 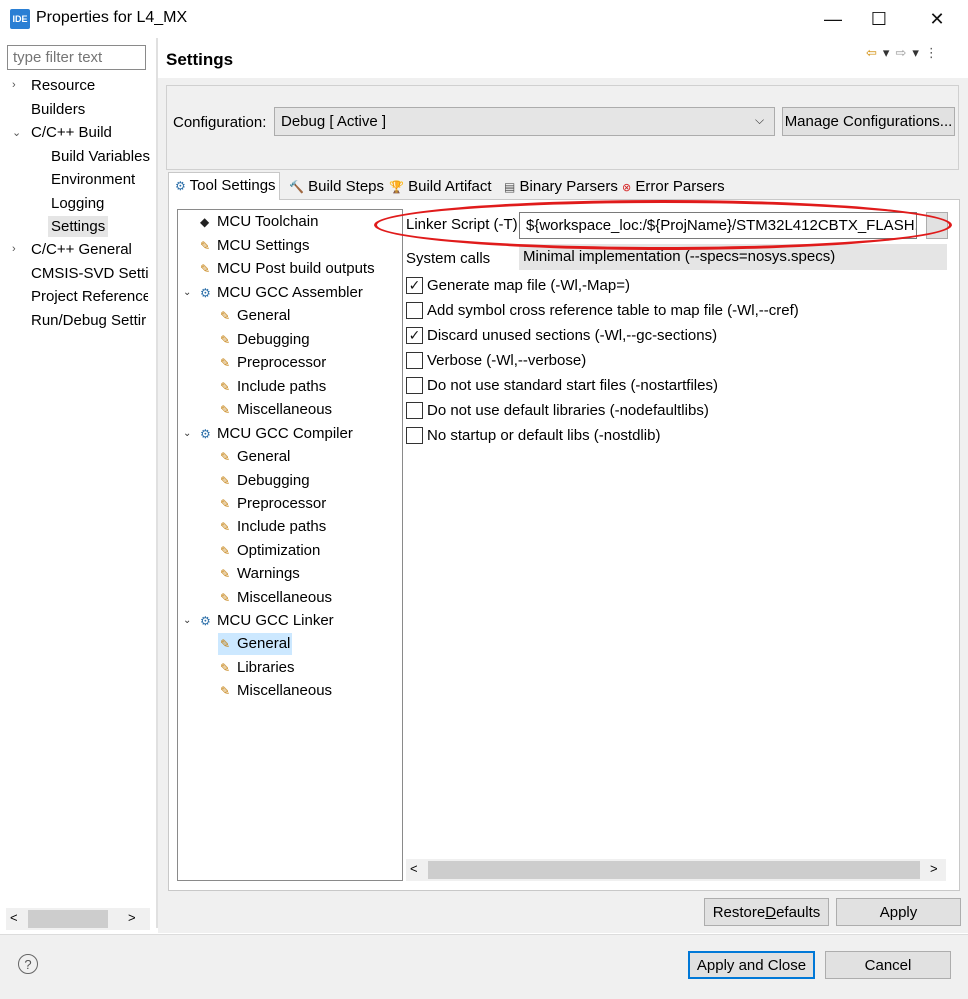 I want to click on close-window-button: ✕, so click(x=937, y=19).